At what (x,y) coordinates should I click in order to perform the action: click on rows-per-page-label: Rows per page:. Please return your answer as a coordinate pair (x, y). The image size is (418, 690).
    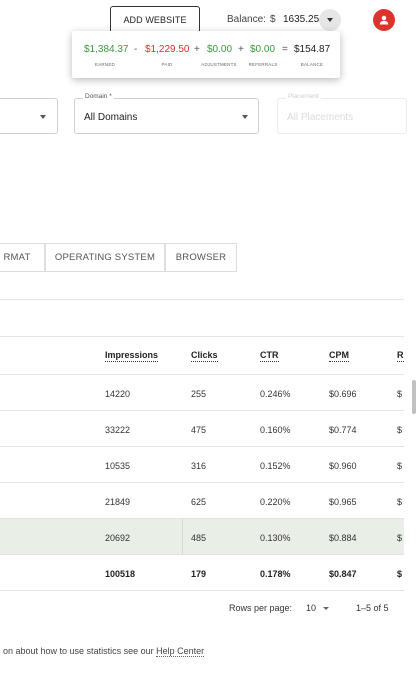
    Looking at the image, I should click on (261, 608).